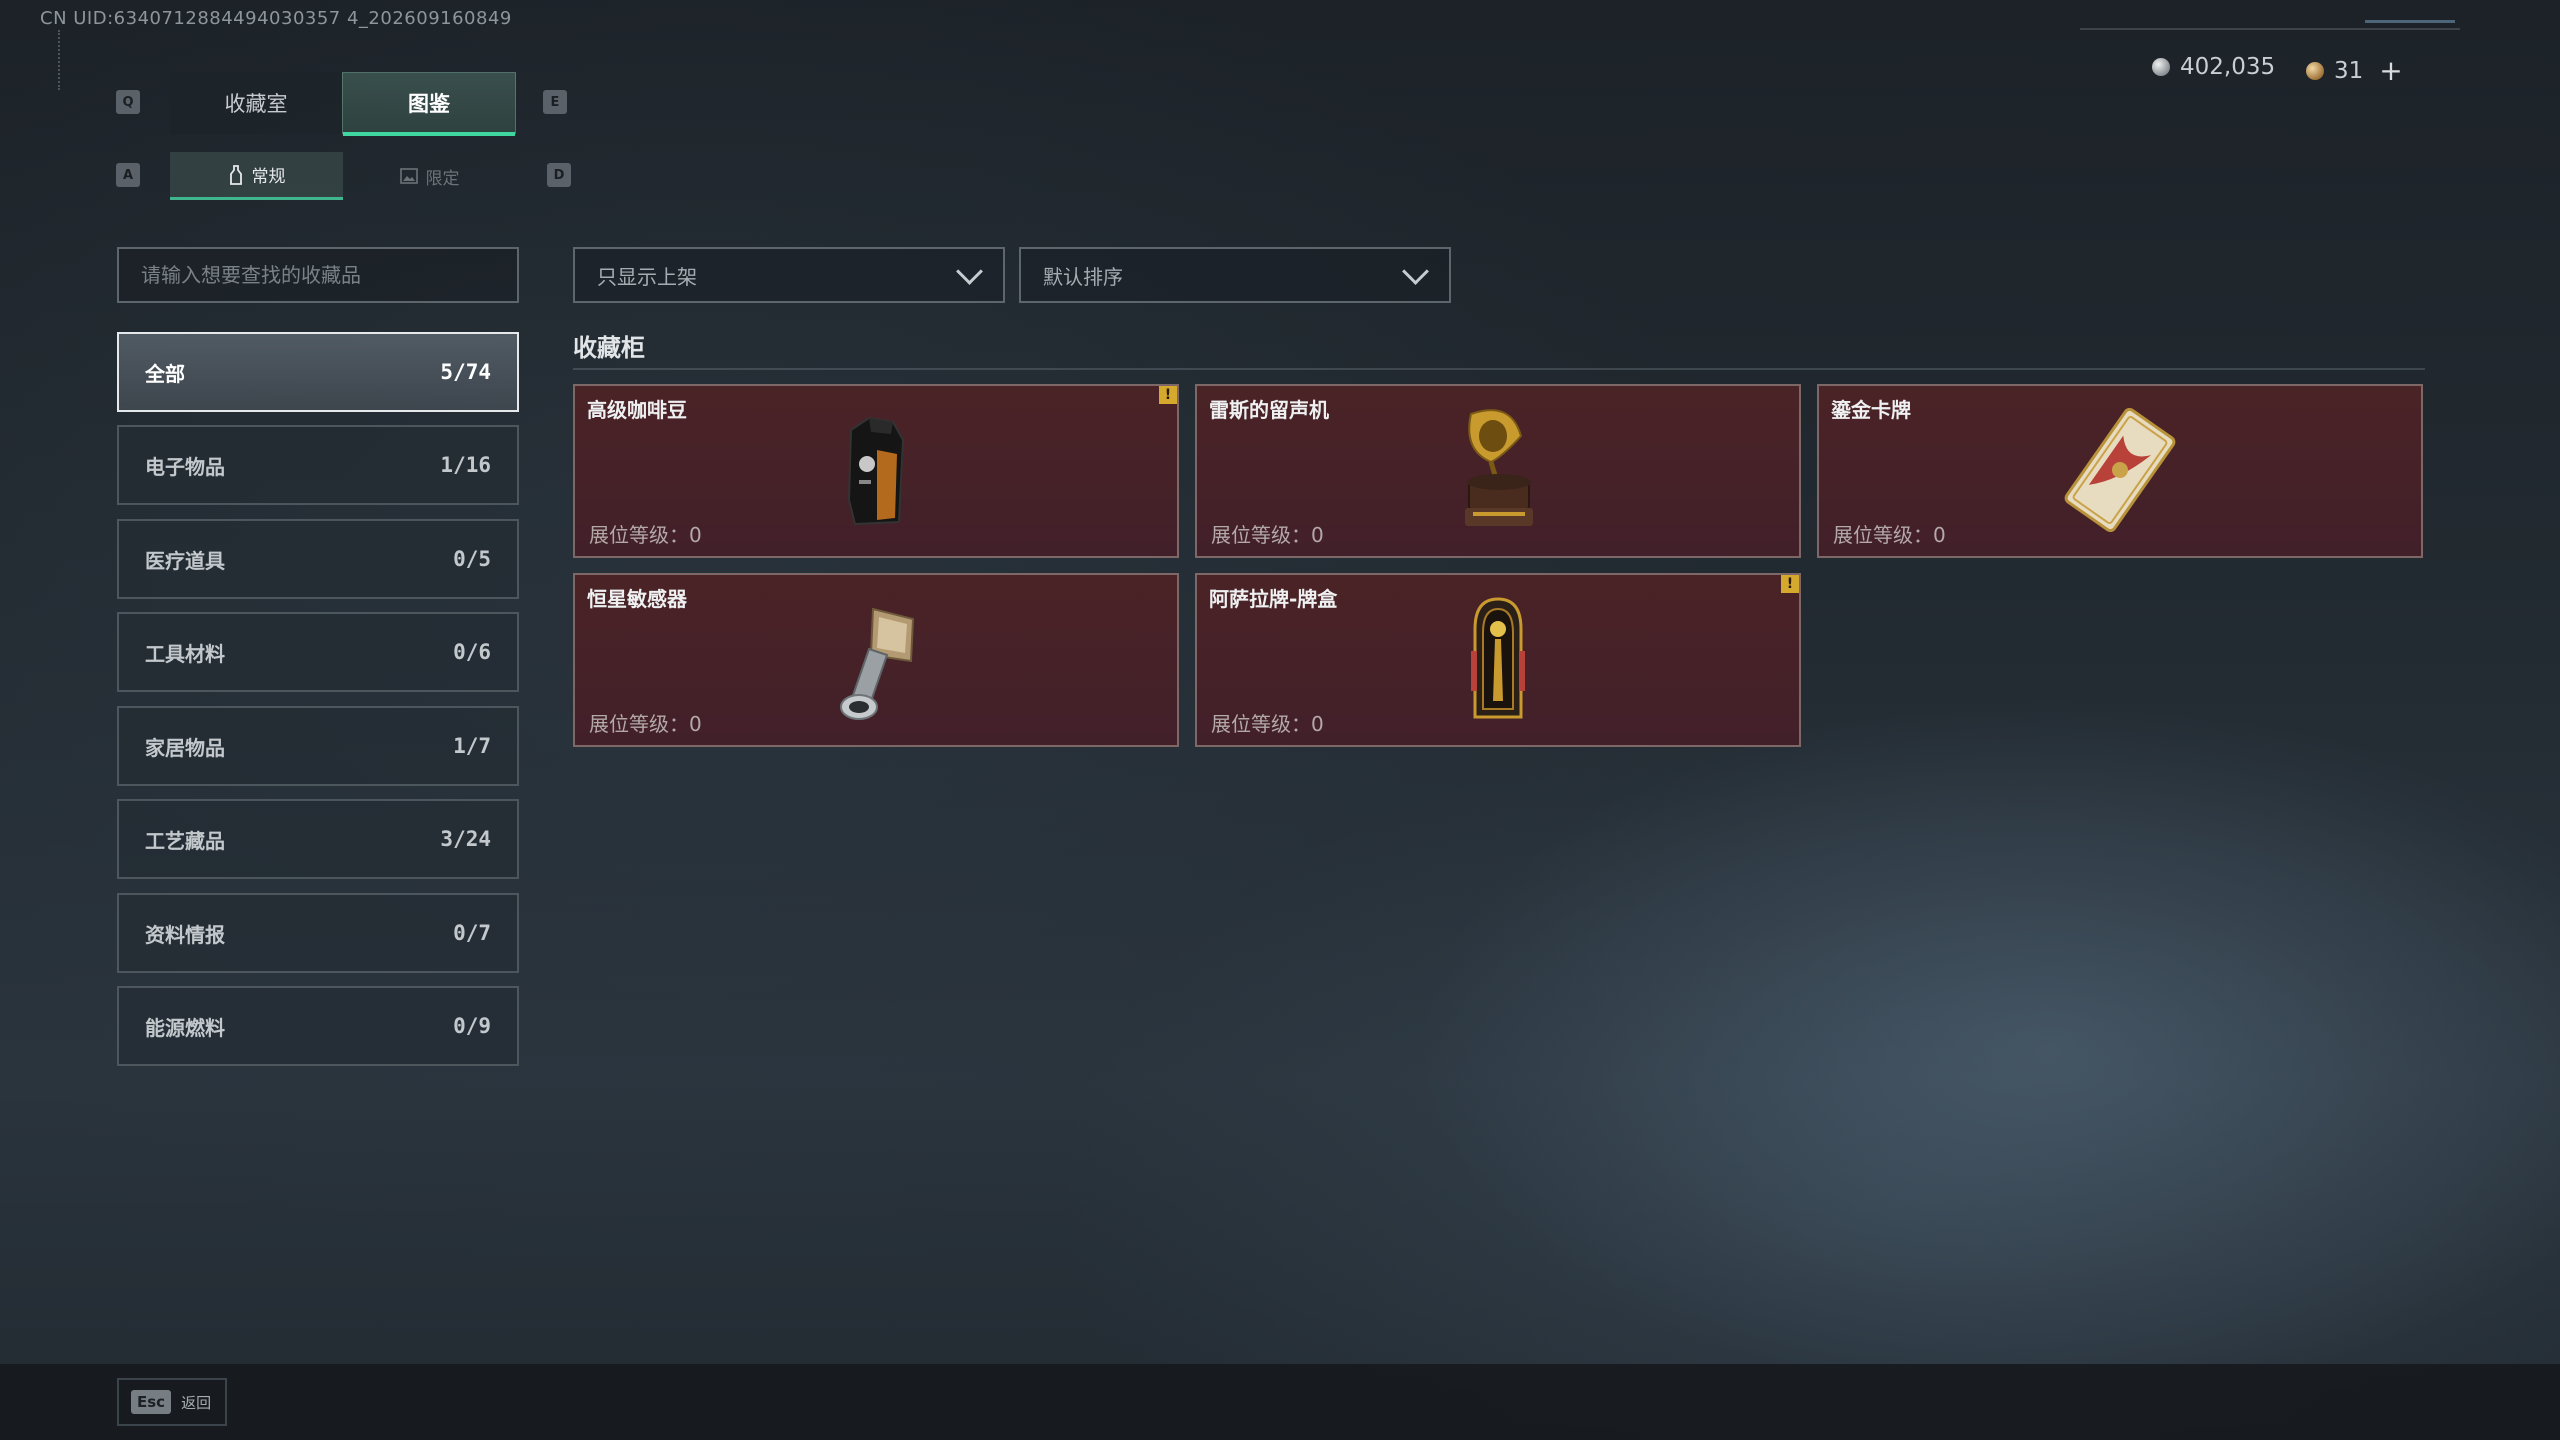 The image size is (2560, 1440). I want to click on section-title: 收藏柜, so click(609, 348).